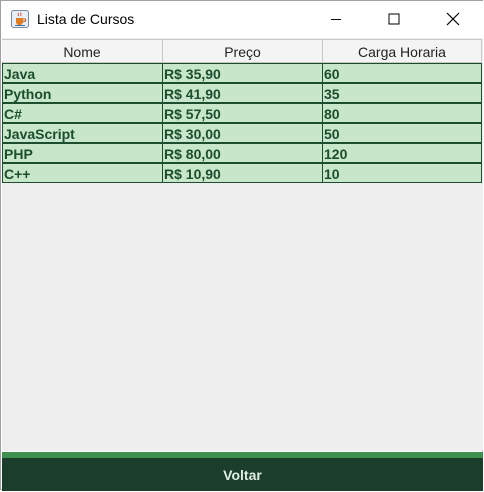 The width and height of the screenshot is (484, 492). What do you see at coordinates (20, 19) in the screenshot?
I see `java-cup-icon` at bounding box center [20, 19].